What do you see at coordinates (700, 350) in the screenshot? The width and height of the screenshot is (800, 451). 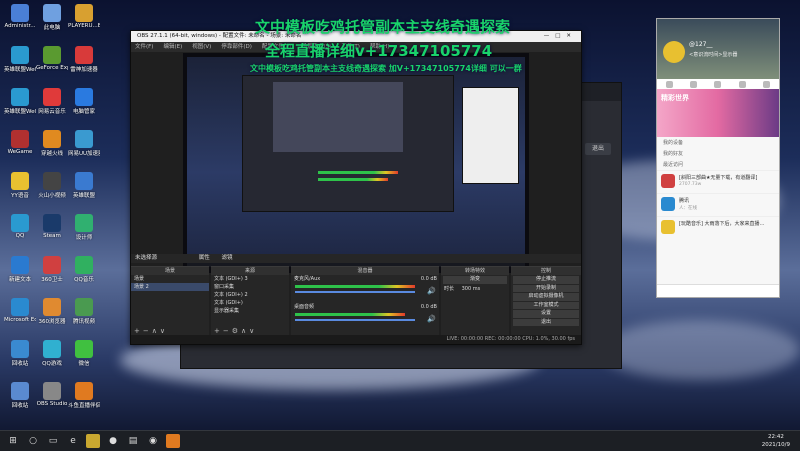 I see `cloud-band` at bounding box center [700, 350].